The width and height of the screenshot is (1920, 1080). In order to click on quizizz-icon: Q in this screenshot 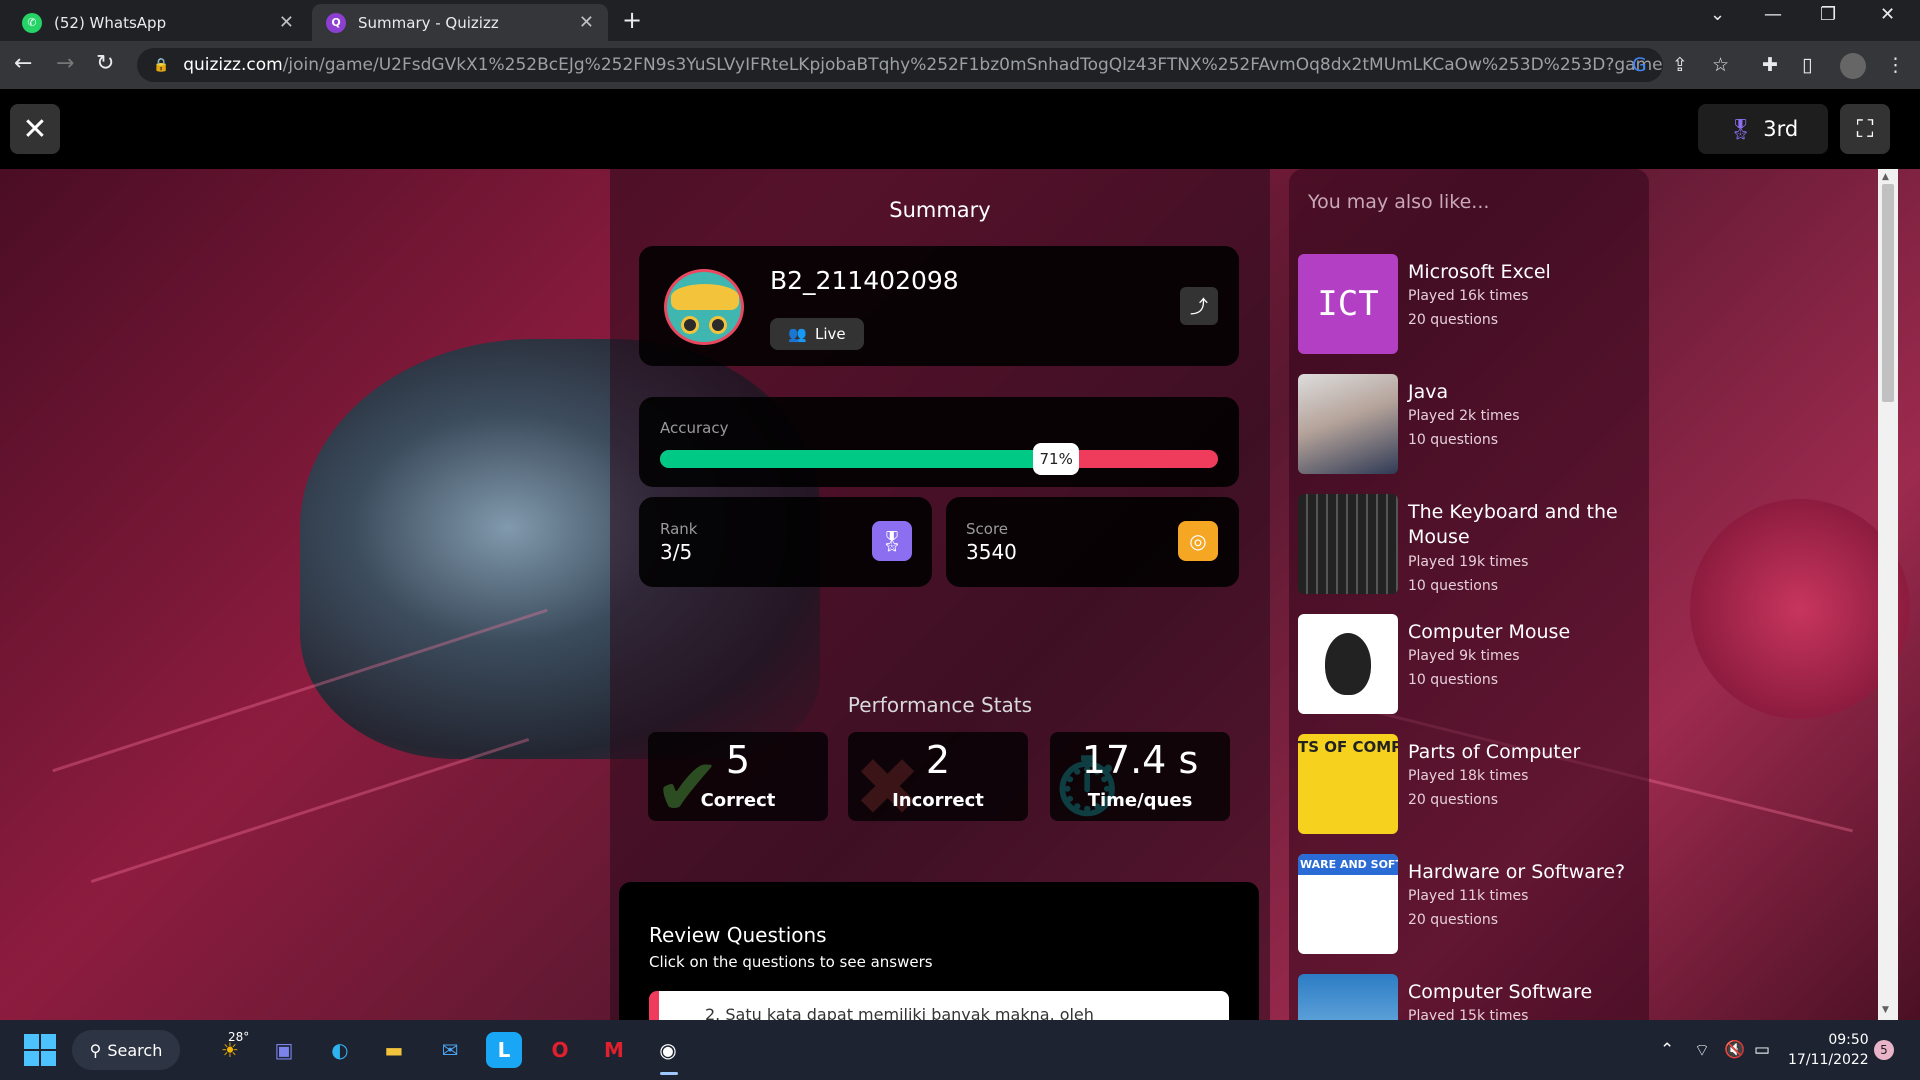, I will do `click(336, 22)`.